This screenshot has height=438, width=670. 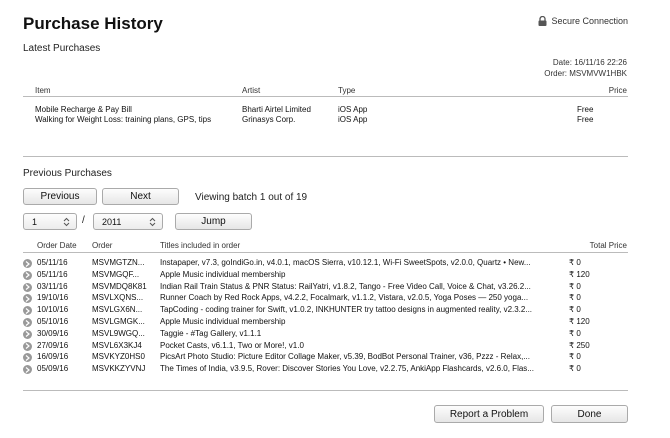 I want to click on col-total-price: Total Price, so click(x=608, y=245).